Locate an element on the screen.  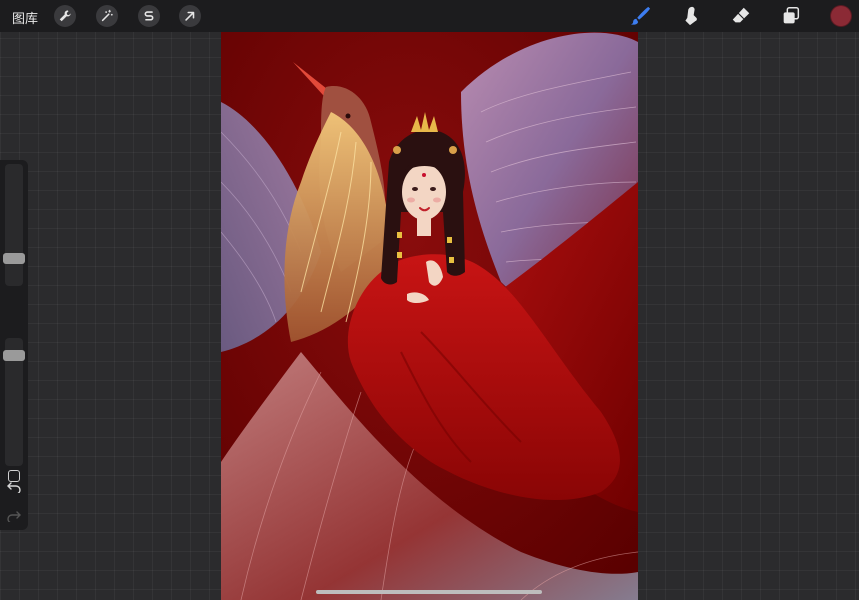
eraser-tool-button is located at coordinates (741, 16).